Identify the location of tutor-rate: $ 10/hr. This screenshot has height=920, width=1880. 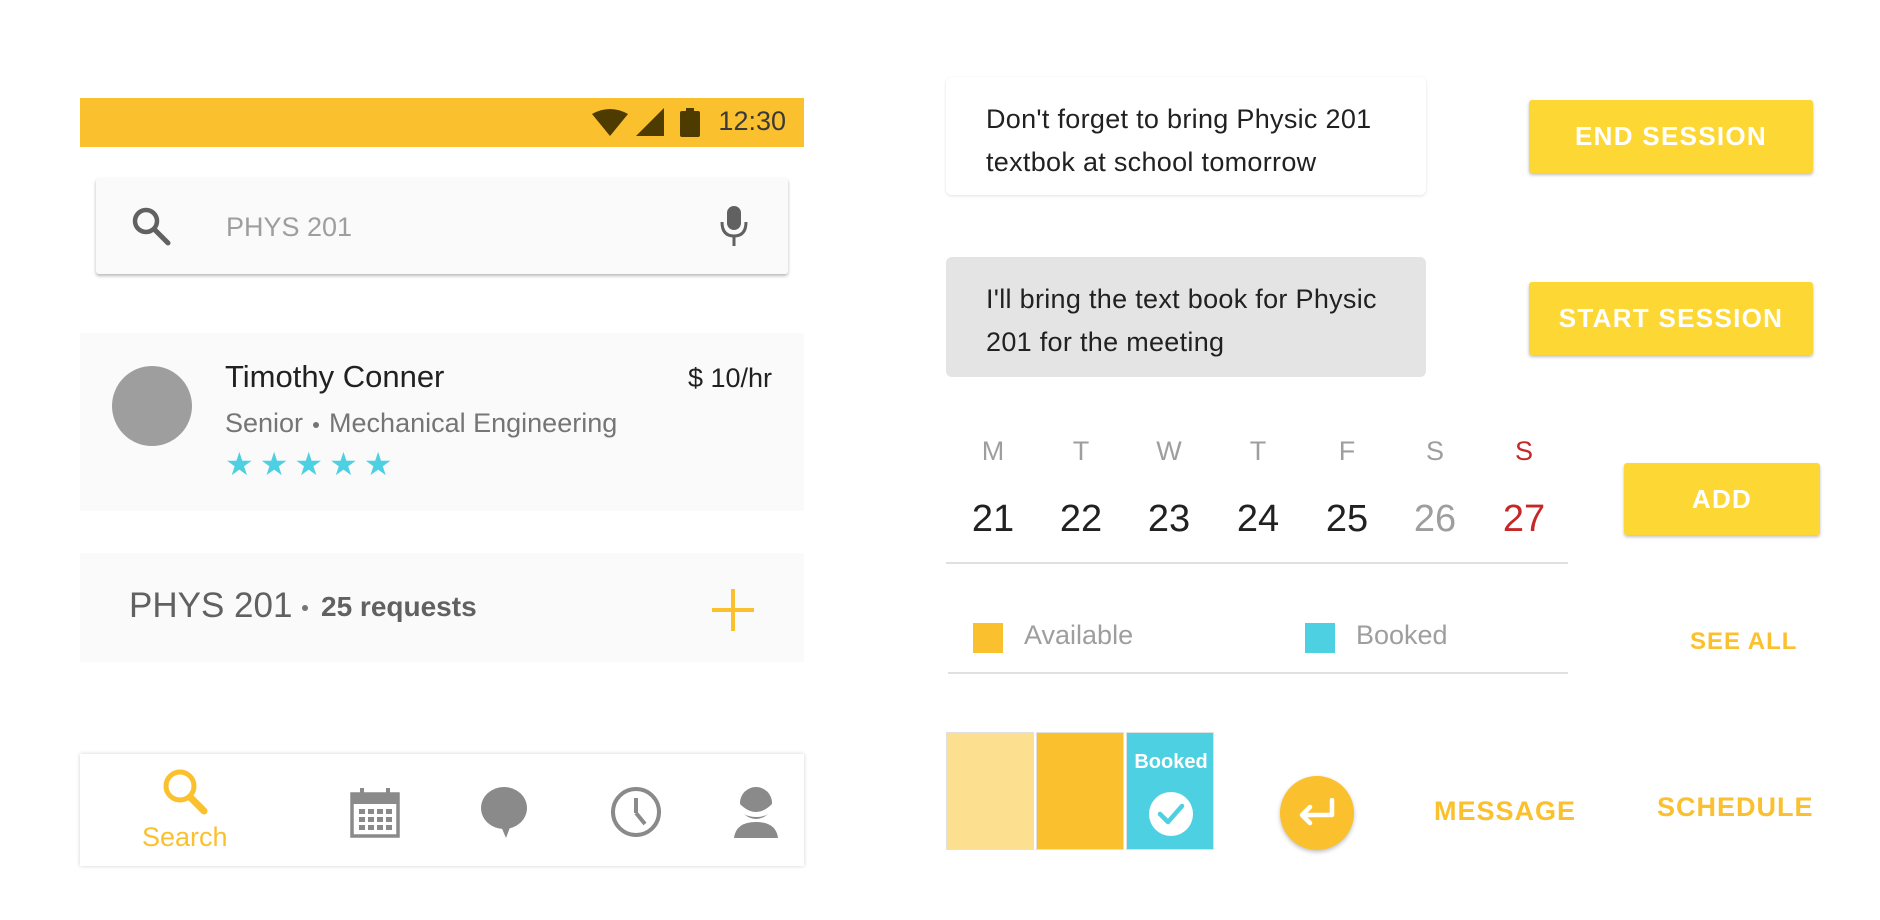
(729, 378).